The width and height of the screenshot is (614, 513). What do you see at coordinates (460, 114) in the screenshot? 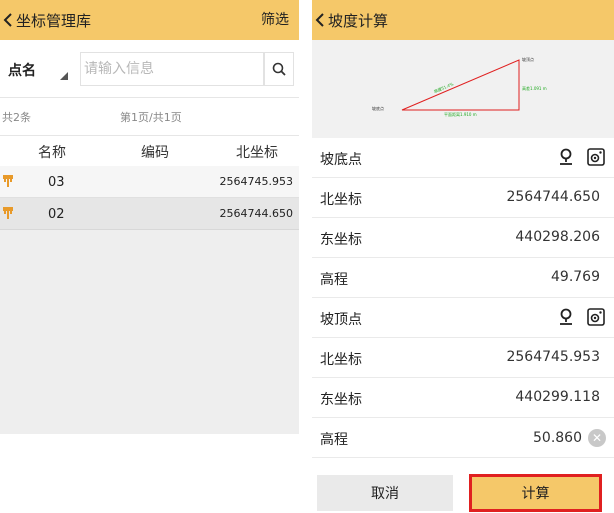
I see `horizontal-distance-label: 平面距离1.910 m` at bounding box center [460, 114].